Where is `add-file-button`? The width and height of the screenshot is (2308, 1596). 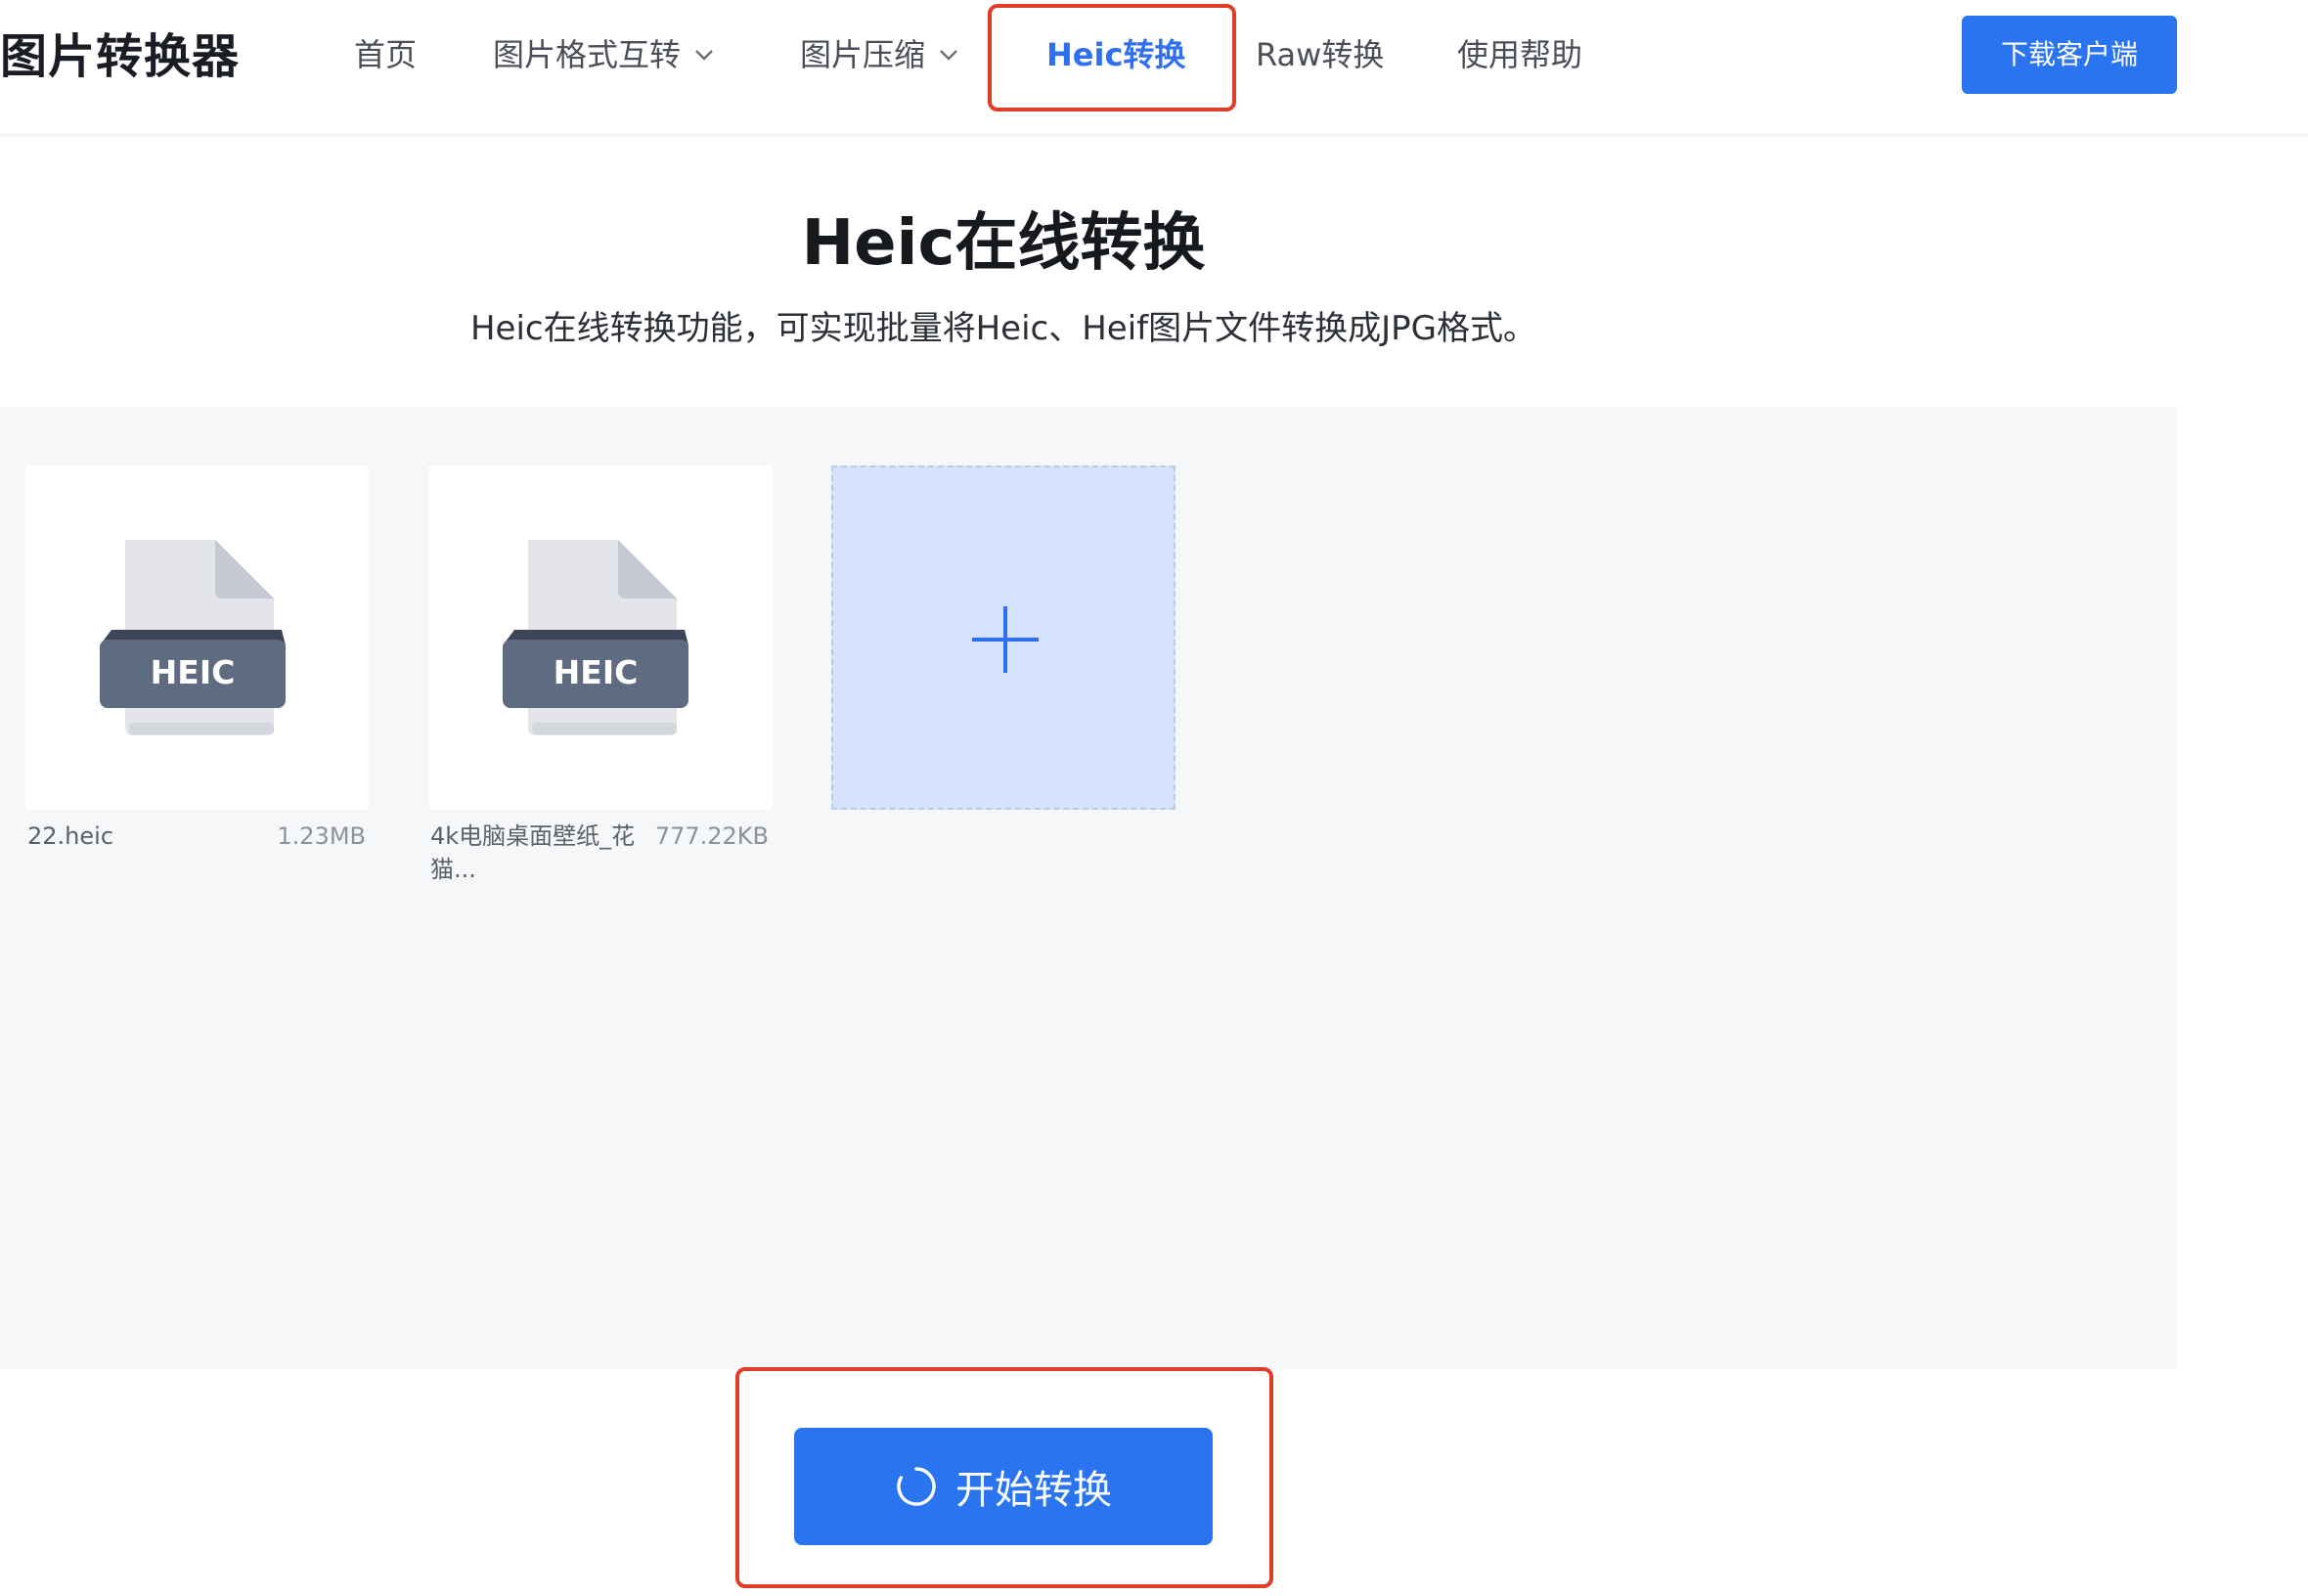 add-file-button is located at coordinates (1003, 638).